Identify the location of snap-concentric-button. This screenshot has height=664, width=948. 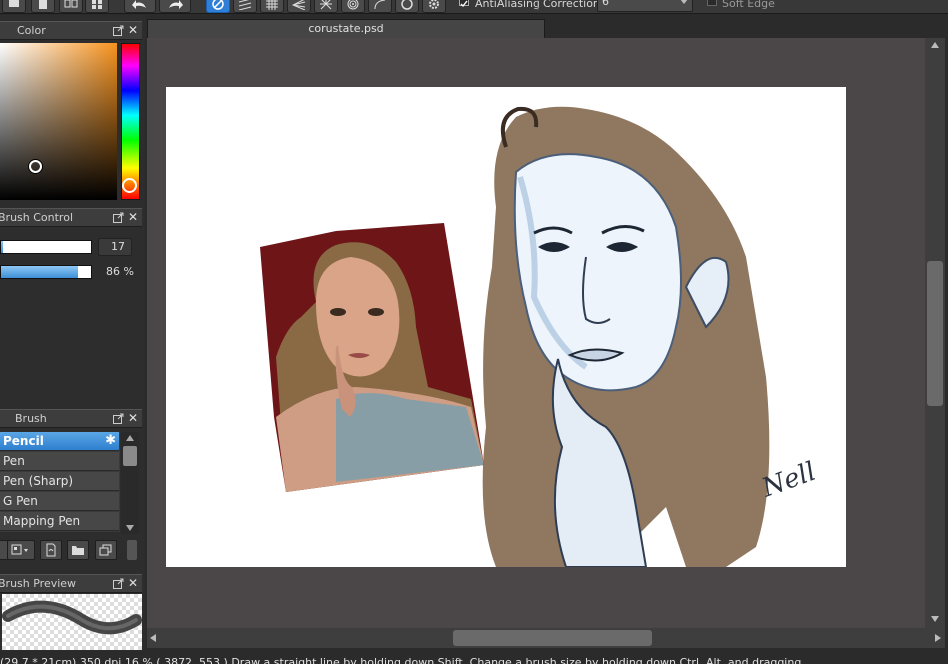
(353, 6).